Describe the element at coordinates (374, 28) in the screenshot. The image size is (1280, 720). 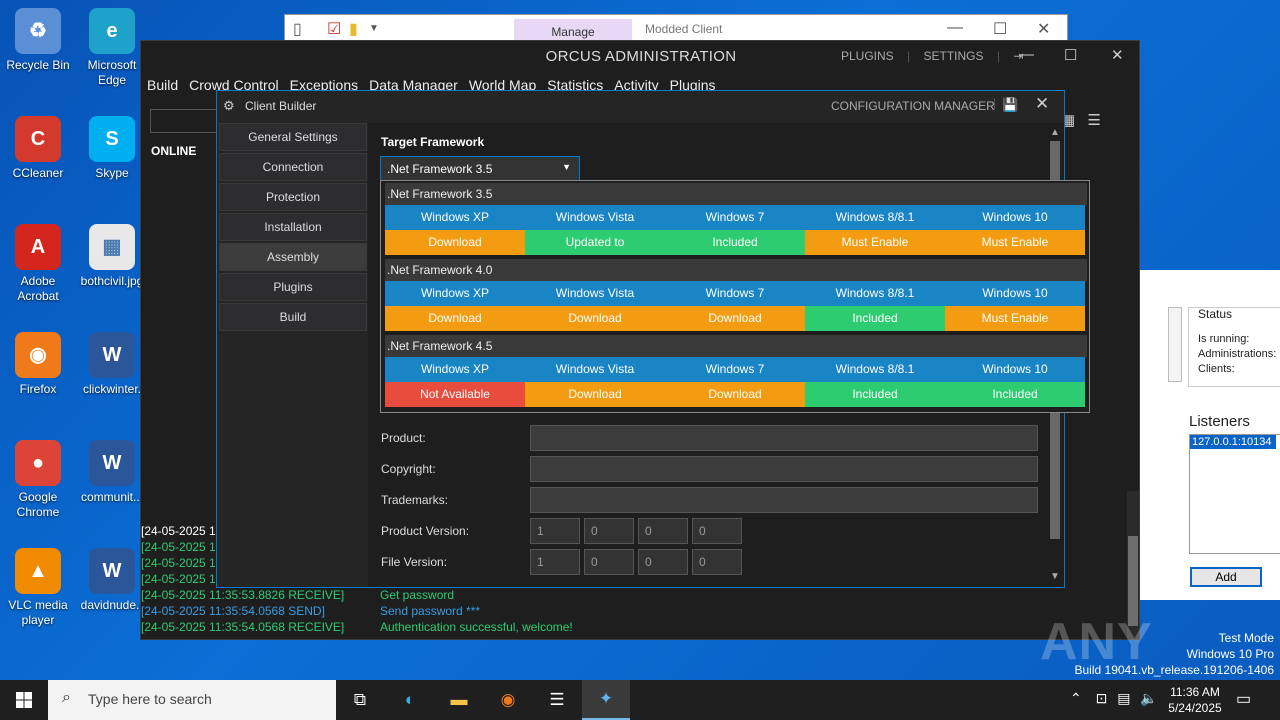
I see `chevron-down-icon: ▼` at that location.